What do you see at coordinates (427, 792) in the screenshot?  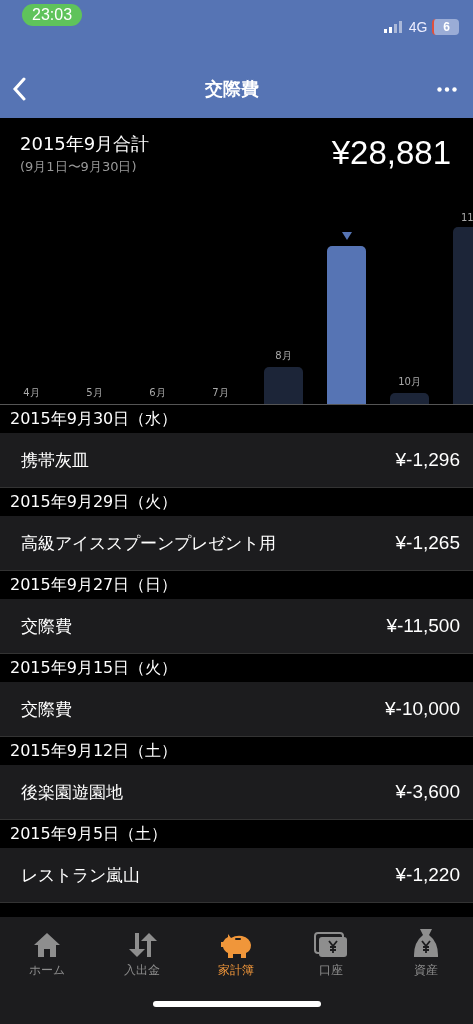 I see `item-amount: ¥-3,600` at bounding box center [427, 792].